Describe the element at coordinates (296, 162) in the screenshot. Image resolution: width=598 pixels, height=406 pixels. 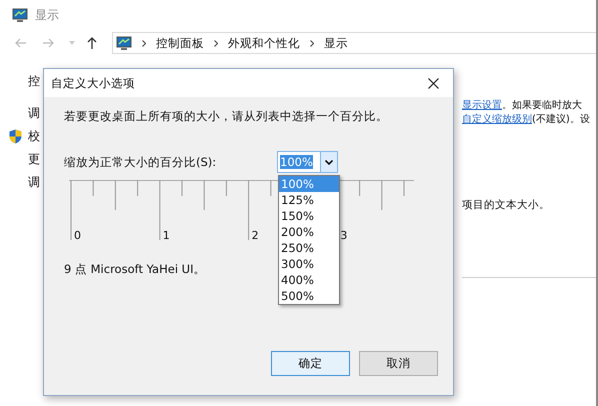
I see `combobox-value: 100%` at that location.